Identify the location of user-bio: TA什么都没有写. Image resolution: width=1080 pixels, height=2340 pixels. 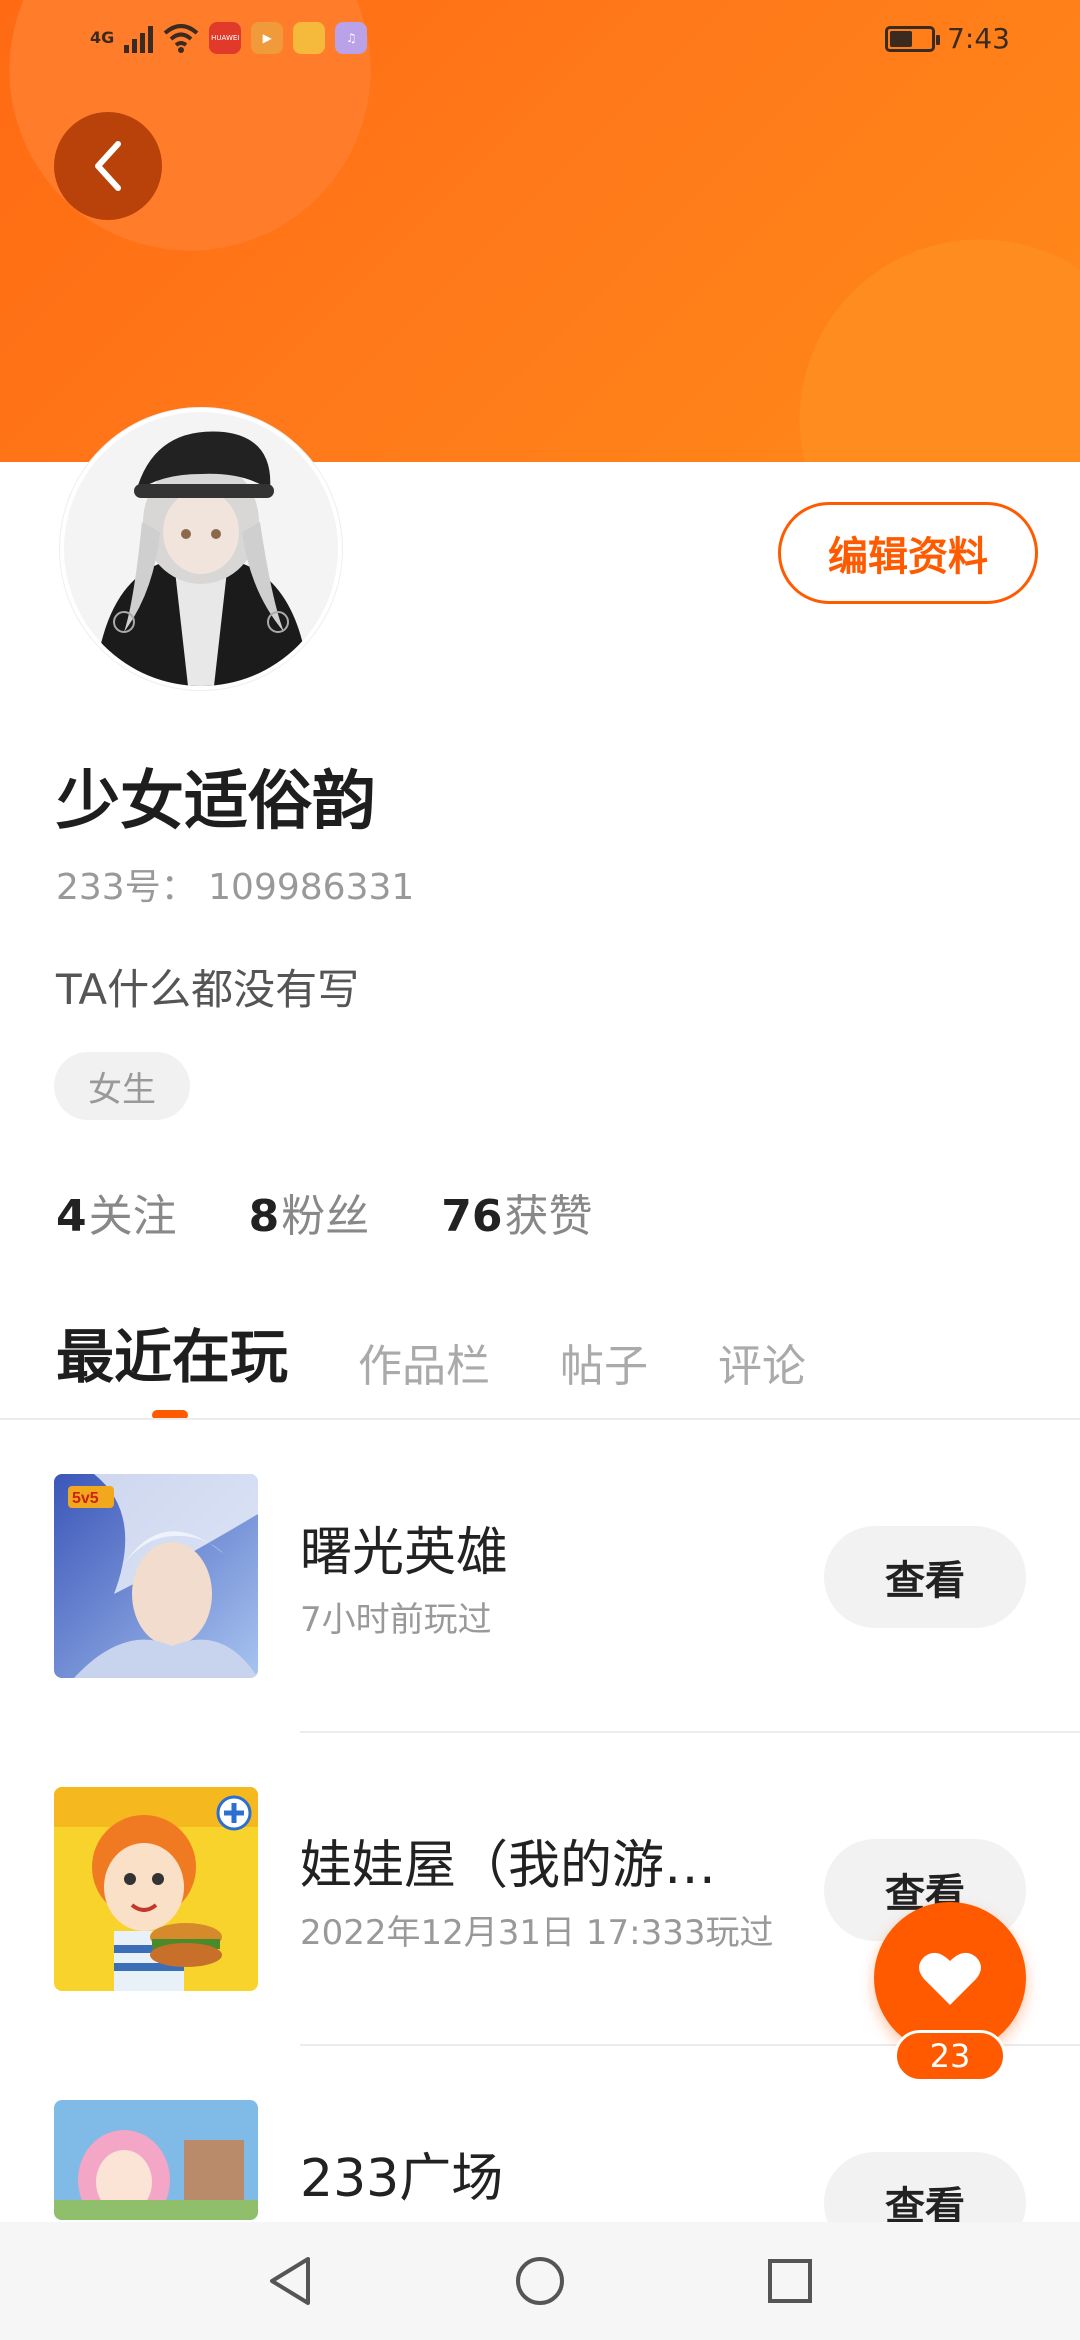
(208, 989).